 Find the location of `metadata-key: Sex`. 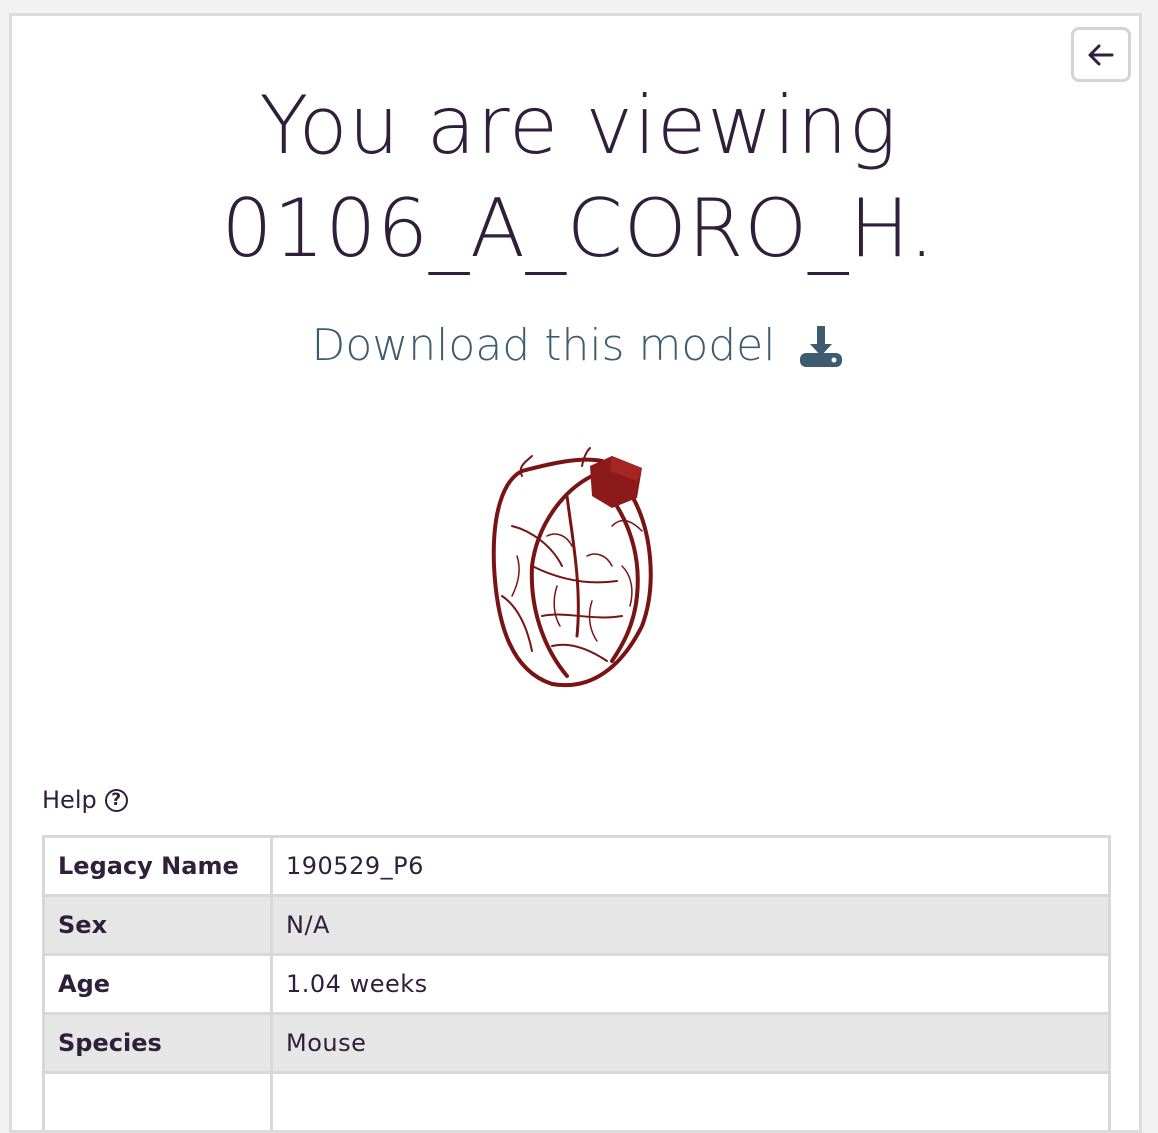

metadata-key: Sex is located at coordinates (157, 925).